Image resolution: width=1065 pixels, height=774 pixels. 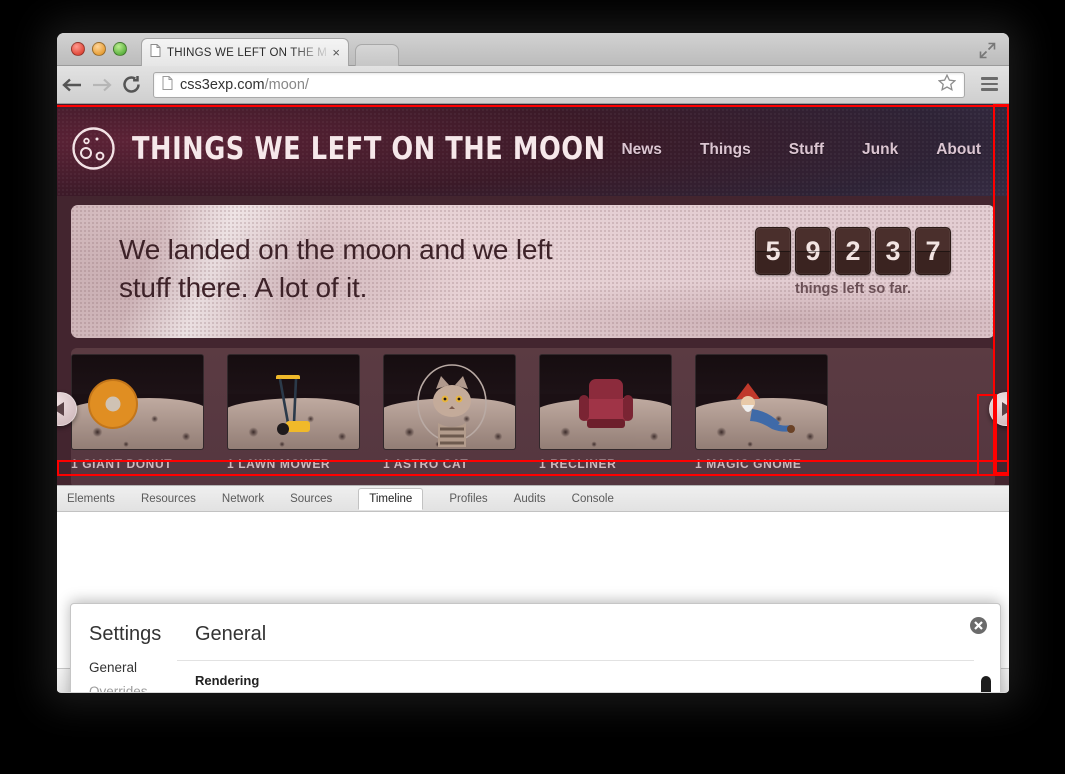 I want to click on counter-digit: 5, so click(x=773, y=251).